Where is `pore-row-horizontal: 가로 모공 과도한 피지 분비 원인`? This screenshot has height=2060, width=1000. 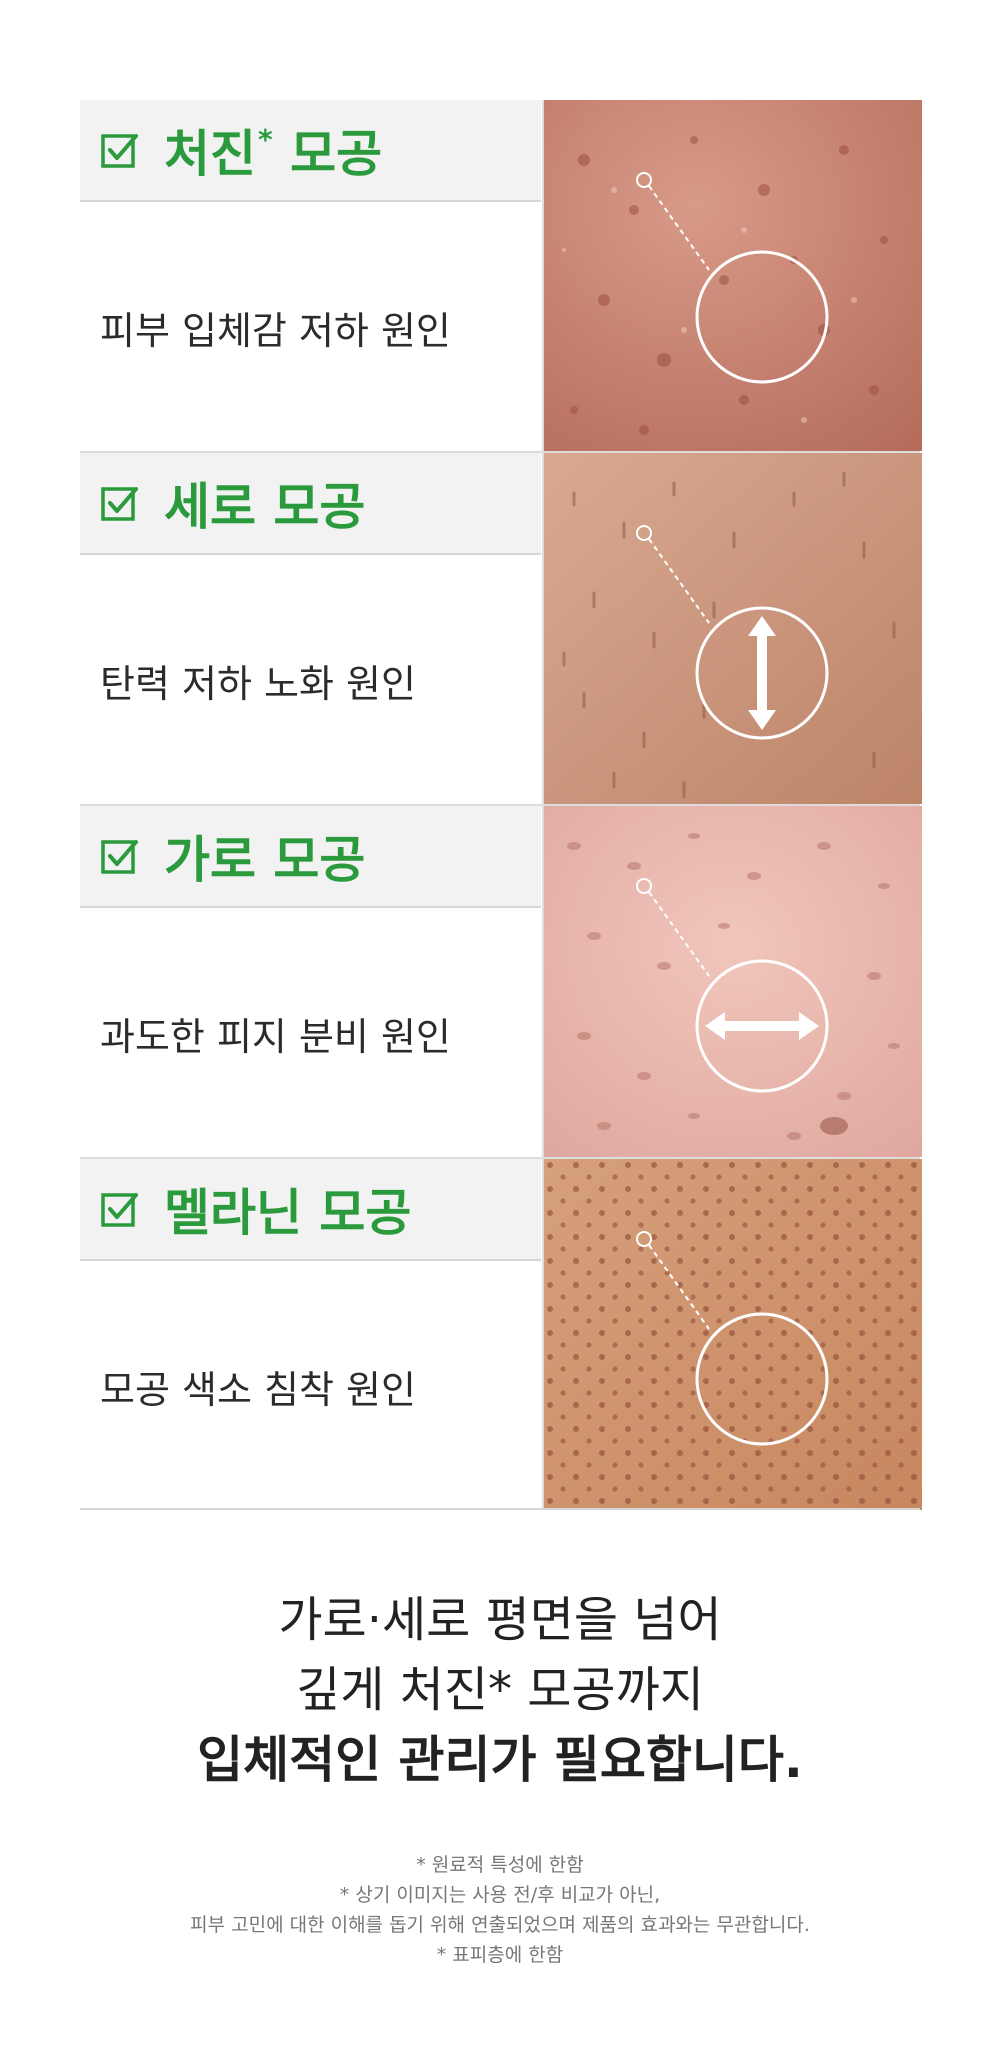 pore-row-horizontal: 가로 모공 과도한 피지 분비 원인 is located at coordinates (501, 980).